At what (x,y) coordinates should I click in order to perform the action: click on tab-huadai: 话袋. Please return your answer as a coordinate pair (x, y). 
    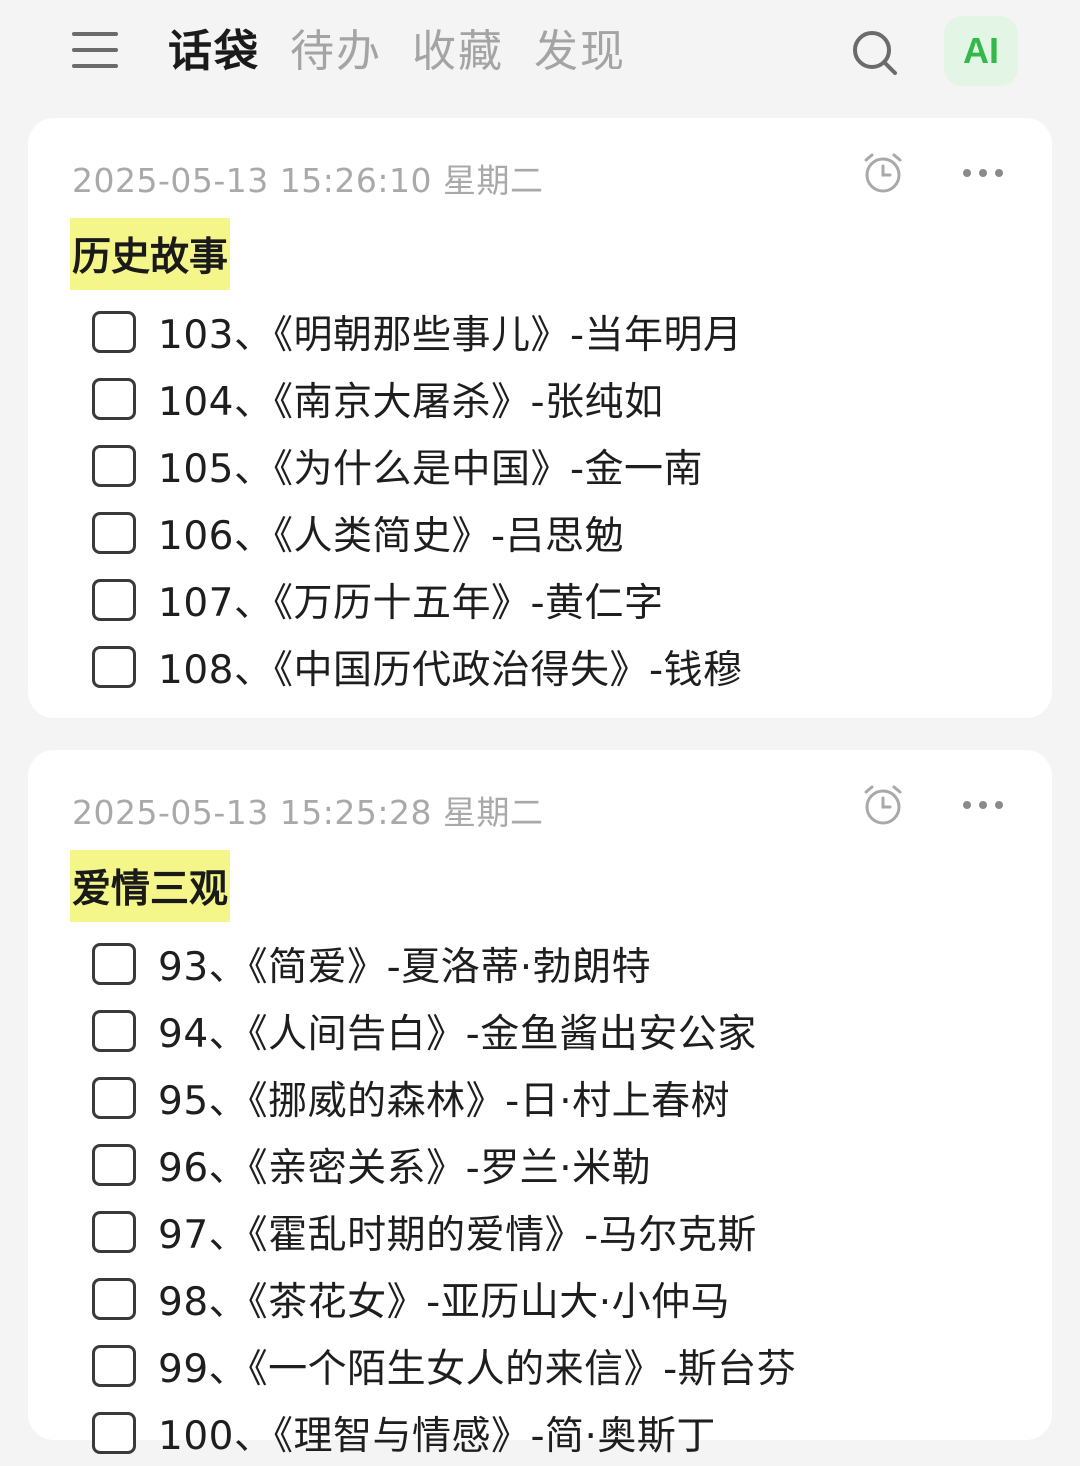
    Looking at the image, I should click on (214, 52).